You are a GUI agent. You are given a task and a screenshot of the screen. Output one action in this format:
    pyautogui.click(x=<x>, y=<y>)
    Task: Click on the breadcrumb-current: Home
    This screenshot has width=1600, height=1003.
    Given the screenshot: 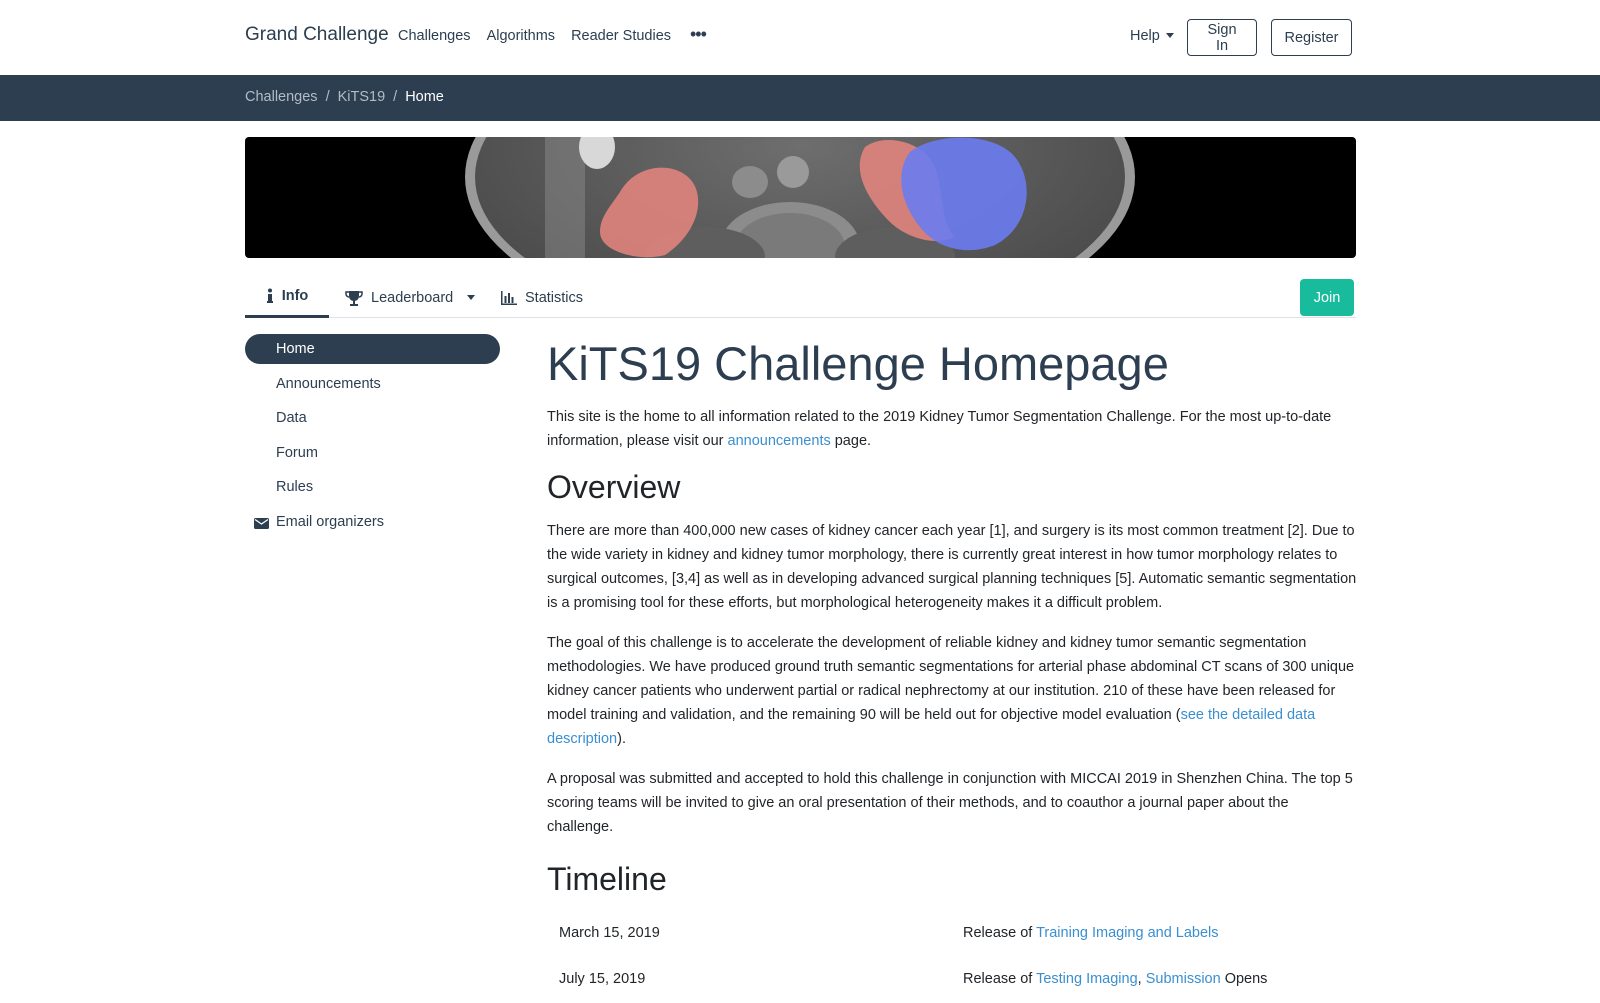 What is the action you would take?
    pyautogui.click(x=424, y=97)
    